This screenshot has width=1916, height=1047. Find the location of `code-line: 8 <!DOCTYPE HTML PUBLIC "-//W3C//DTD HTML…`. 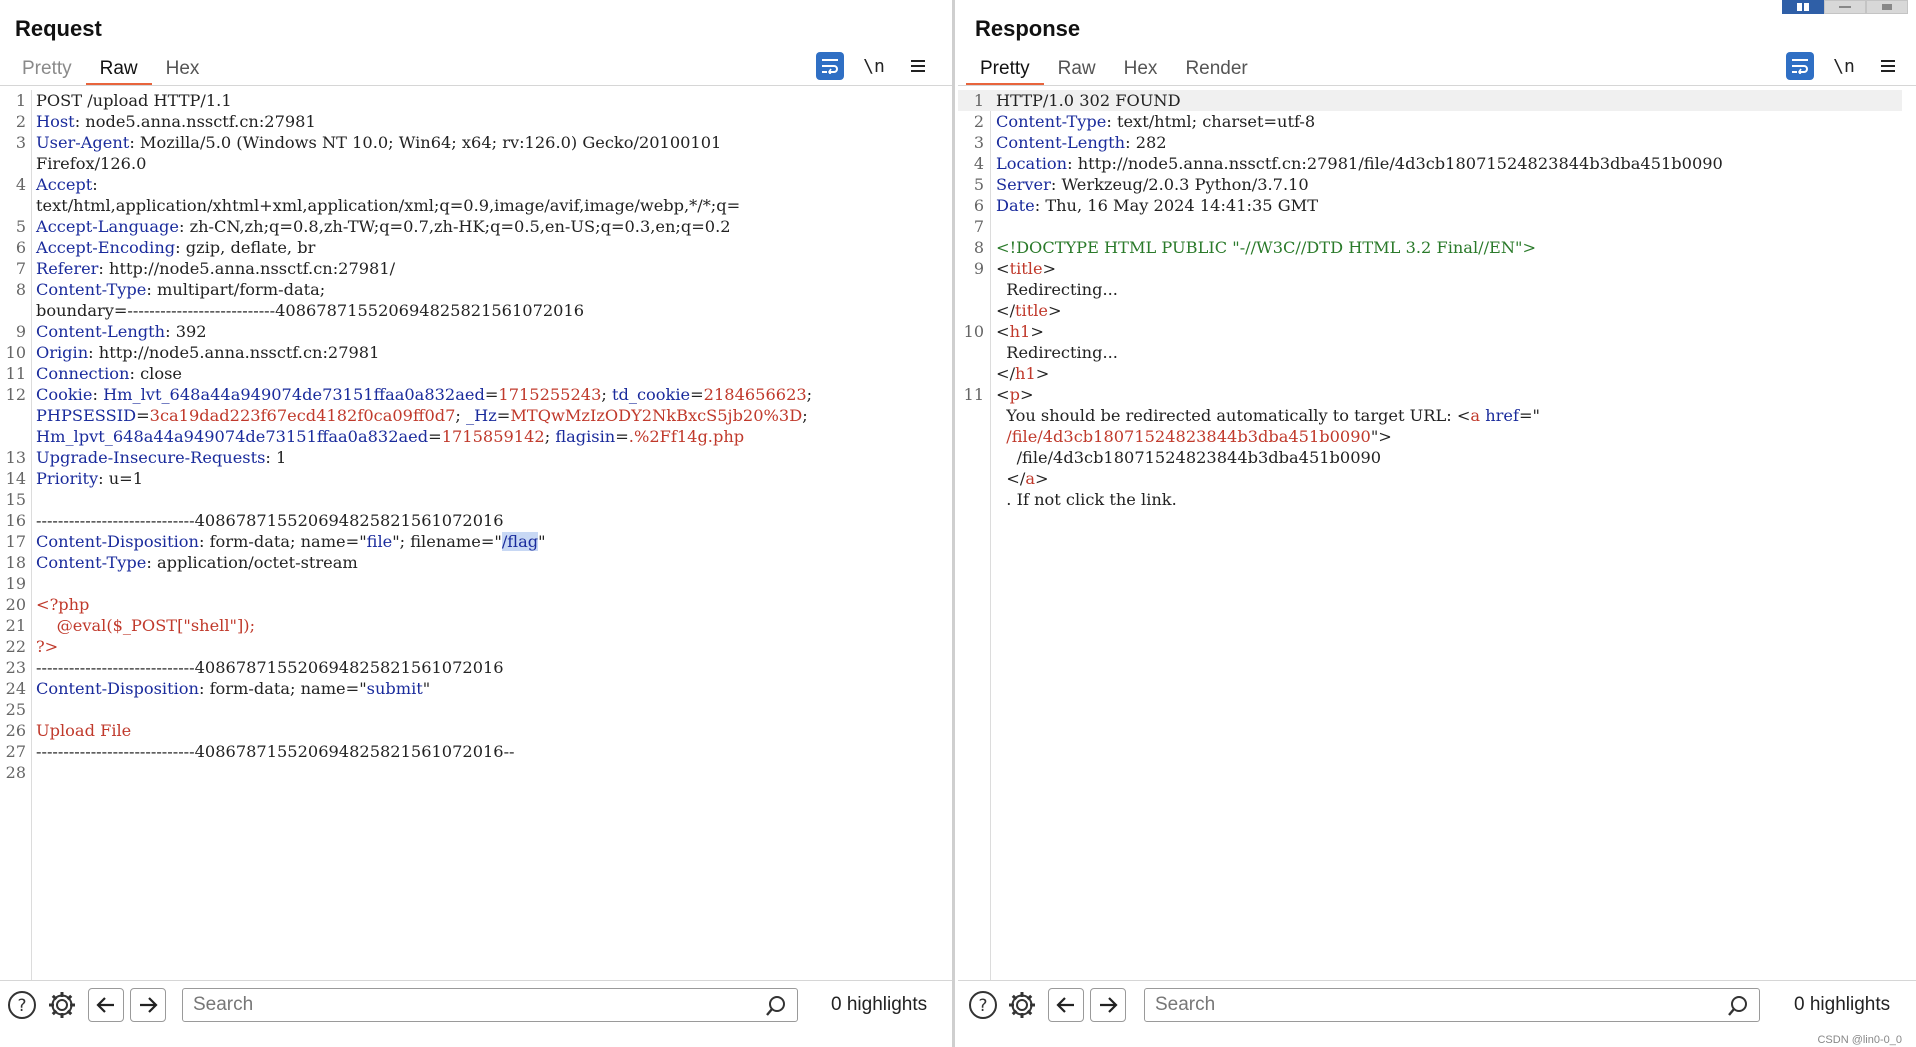

code-line: 8 <!DOCTYPE HTML PUBLIC "-//W3C//DTD HTML… is located at coordinates (1255, 247).